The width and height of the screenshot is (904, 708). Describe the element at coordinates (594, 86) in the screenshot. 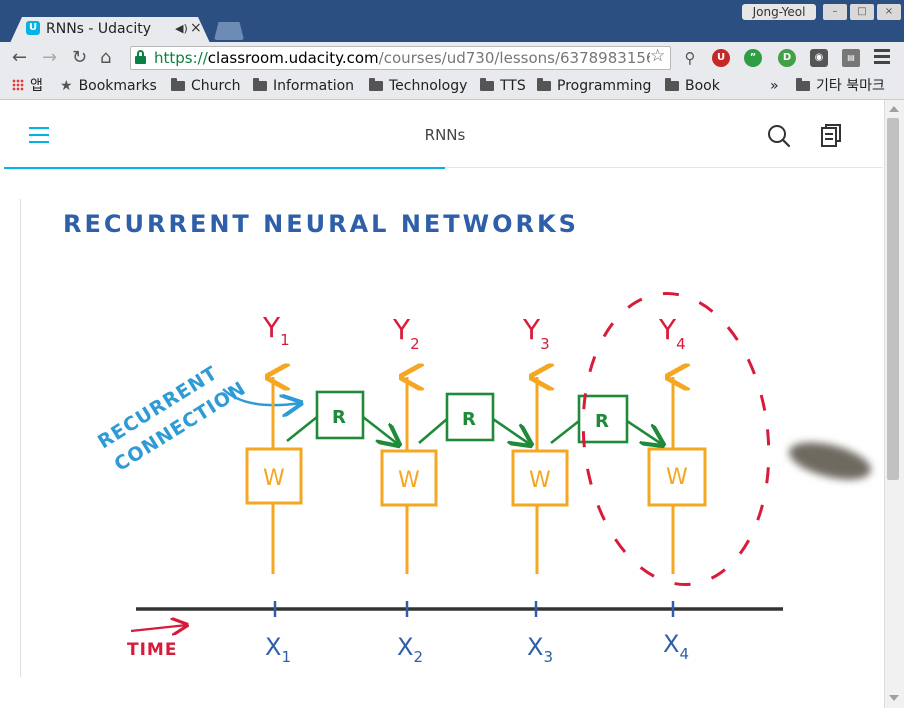

I see `bookmark-programming: Programming` at that location.